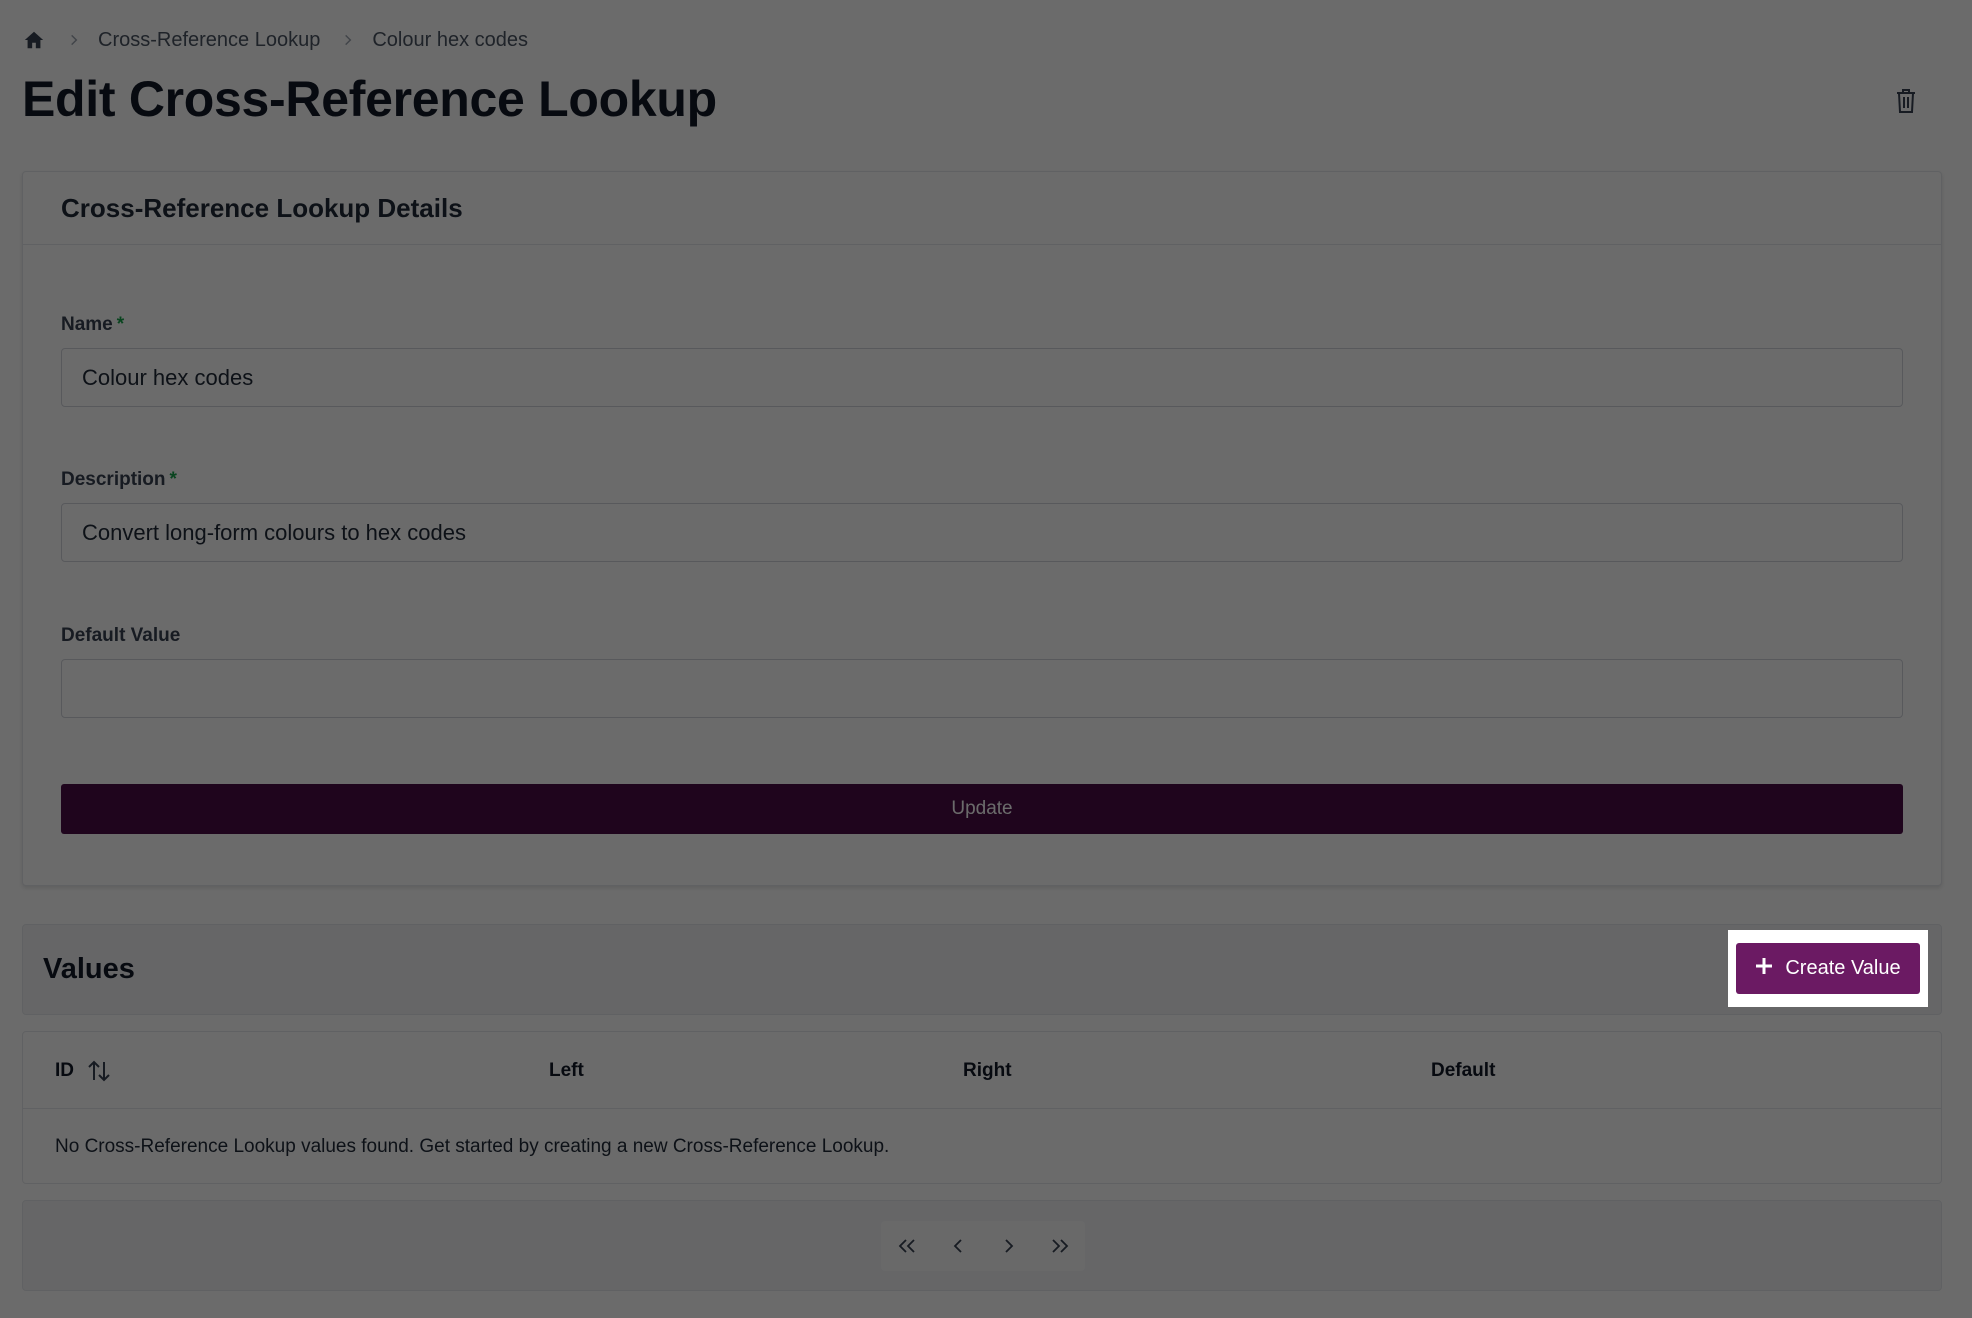 Image resolution: width=1972 pixels, height=1318 pixels. I want to click on table-header: ID Left Right Default, so click(982, 1070).